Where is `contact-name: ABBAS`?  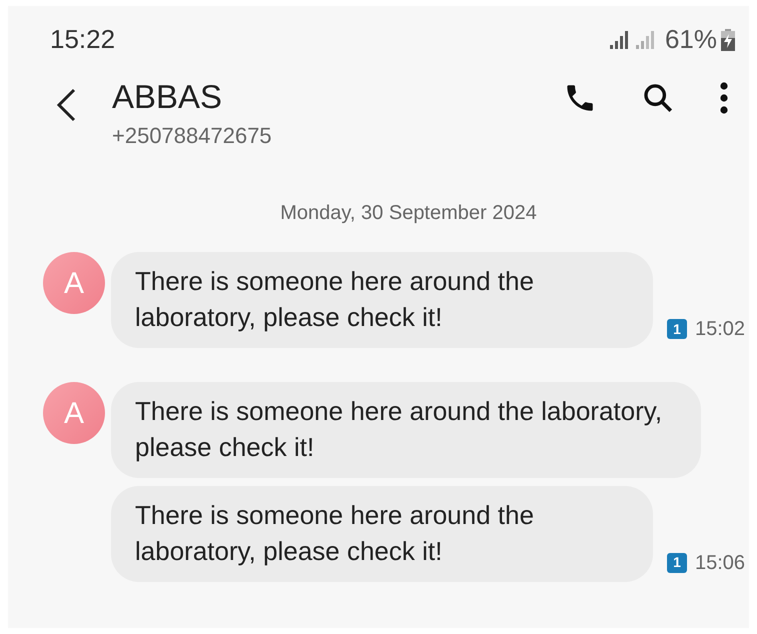 contact-name: ABBAS is located at coordinates (168, 97).